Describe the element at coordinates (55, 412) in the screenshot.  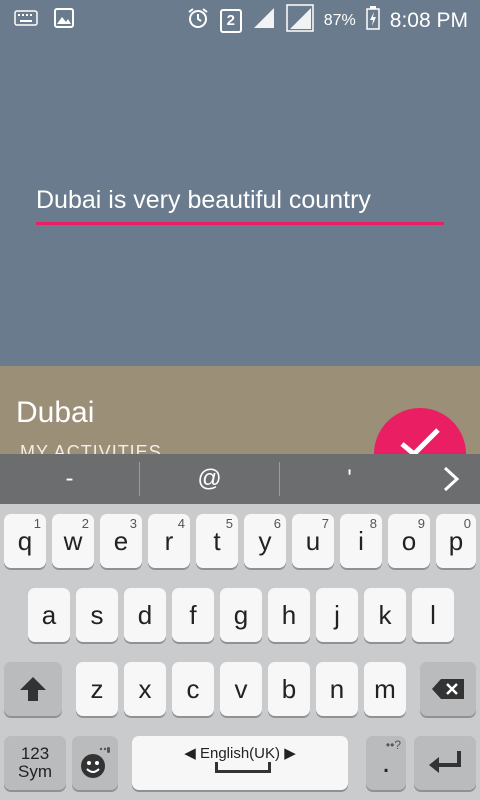
I see `card-title: Dubai` at that location.